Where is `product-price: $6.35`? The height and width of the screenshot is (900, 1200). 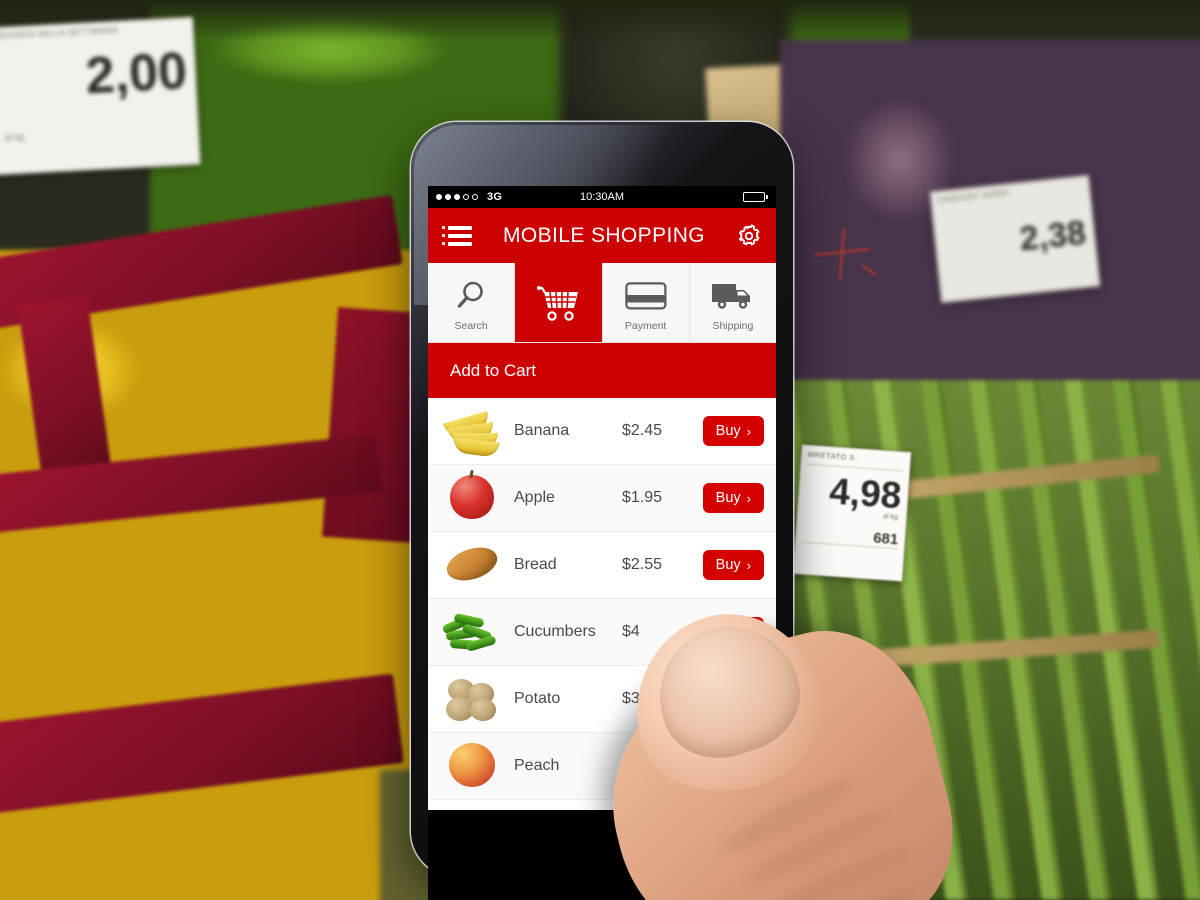
product-price: $6.35 is located at coordinates (642, 765).